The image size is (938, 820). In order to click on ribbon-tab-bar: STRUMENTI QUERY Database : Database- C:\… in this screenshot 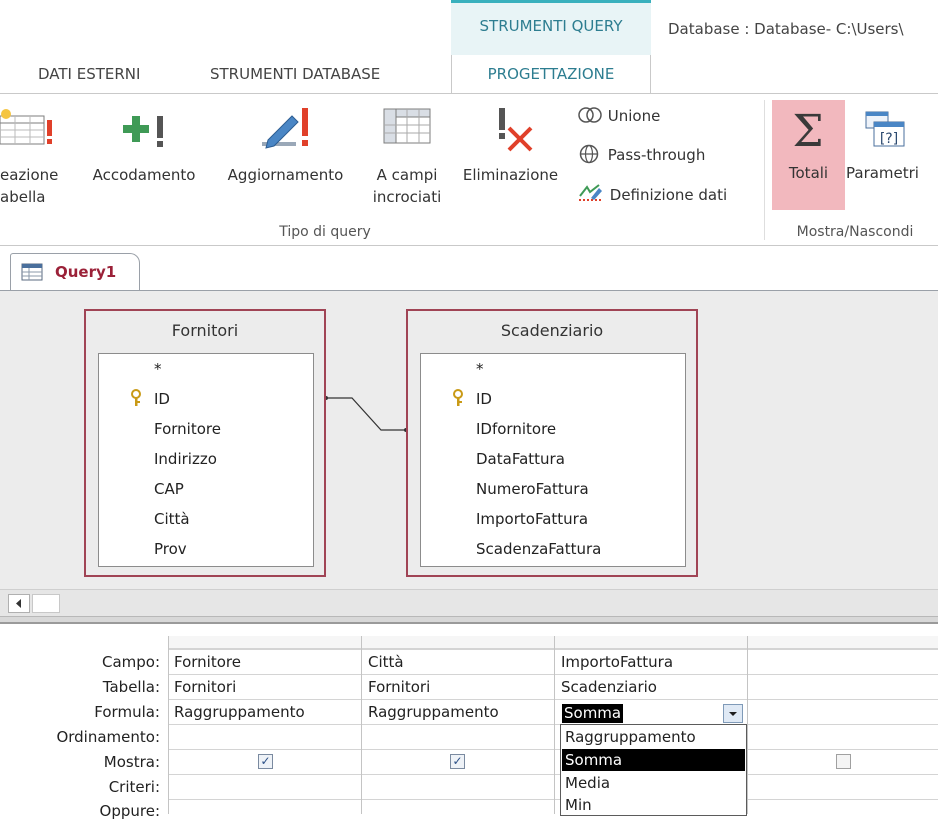, I will do `click(469, 47)`.